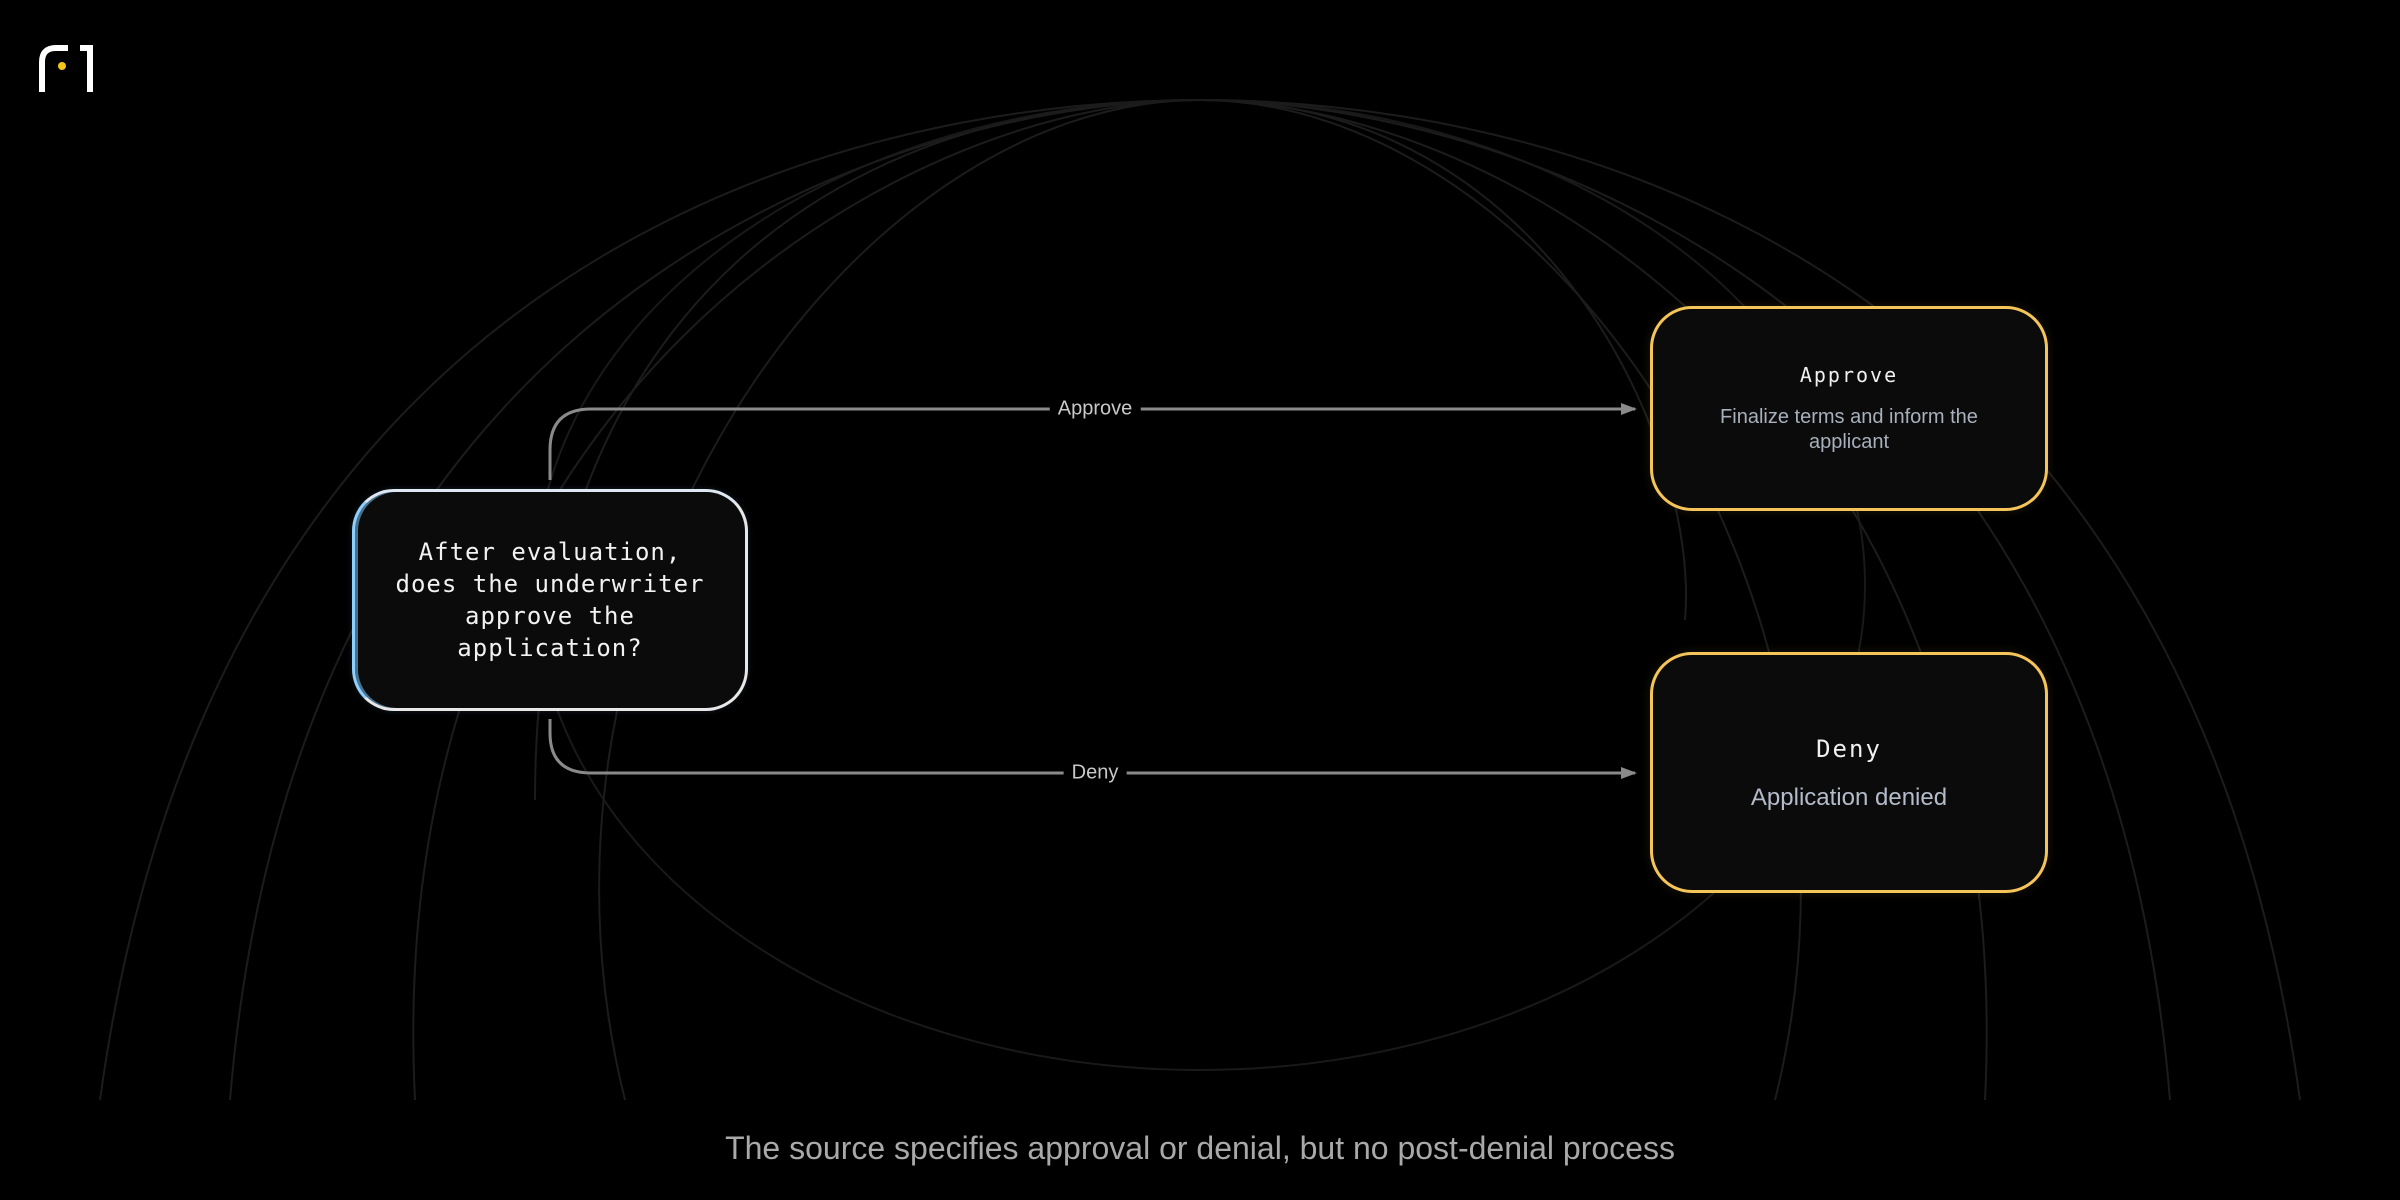 The height and width of the screenshot is (1200, 2400). Describe the element at coordinates (550, 552) in the screenshot. I see `decision-line: After evaluation,` at that location.